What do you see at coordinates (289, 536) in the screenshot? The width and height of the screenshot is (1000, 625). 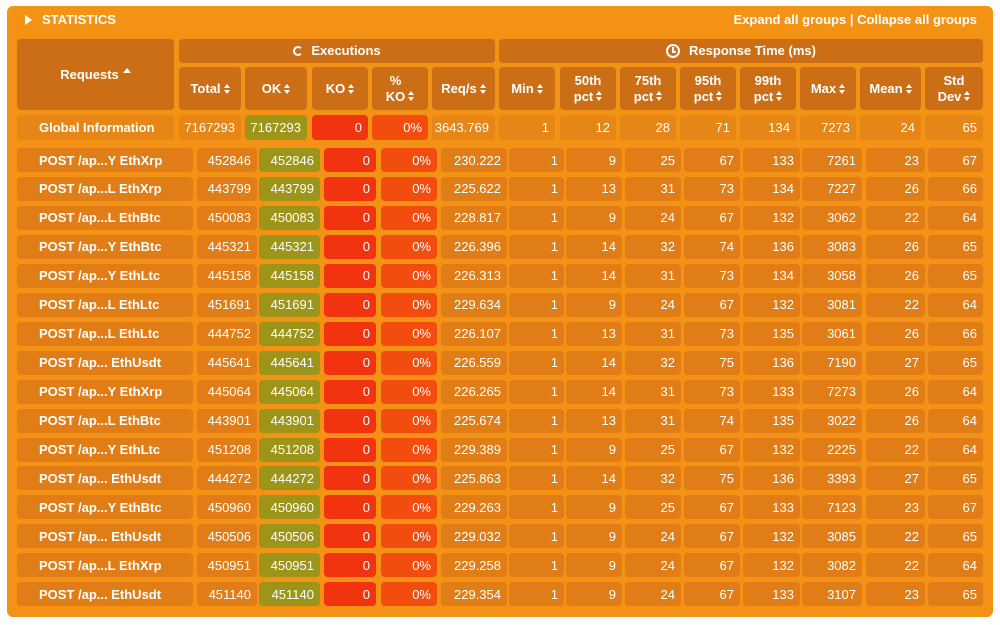 I see `cell-ok: 450506` at bounding box center [289, 536].